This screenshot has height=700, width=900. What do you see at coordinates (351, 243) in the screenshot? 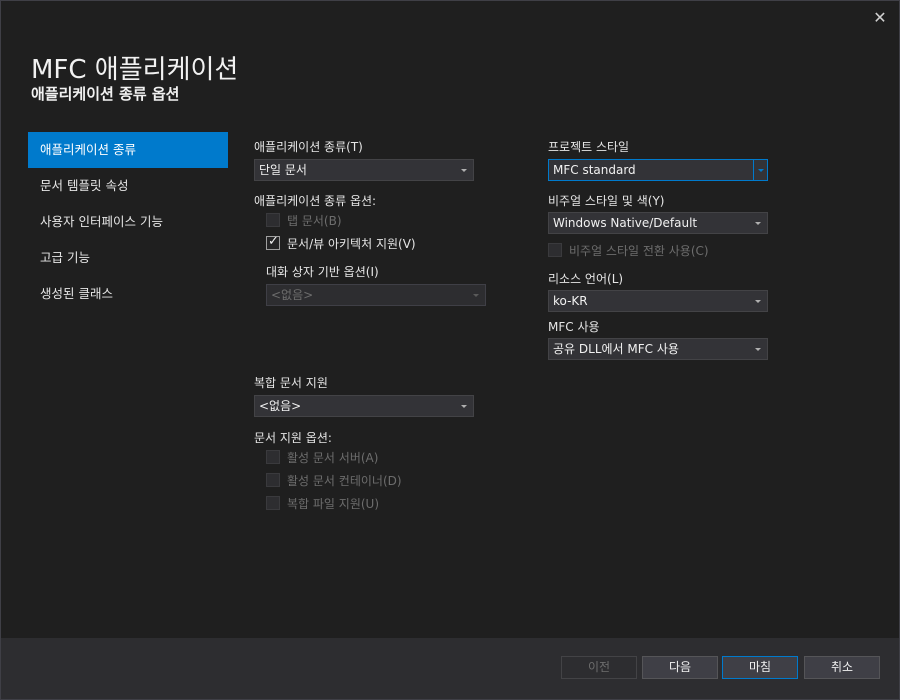
I see `doc-view-architecture-label: 문서/뷰 아키텍처 지원(V)` at bounding box center [351, 243].